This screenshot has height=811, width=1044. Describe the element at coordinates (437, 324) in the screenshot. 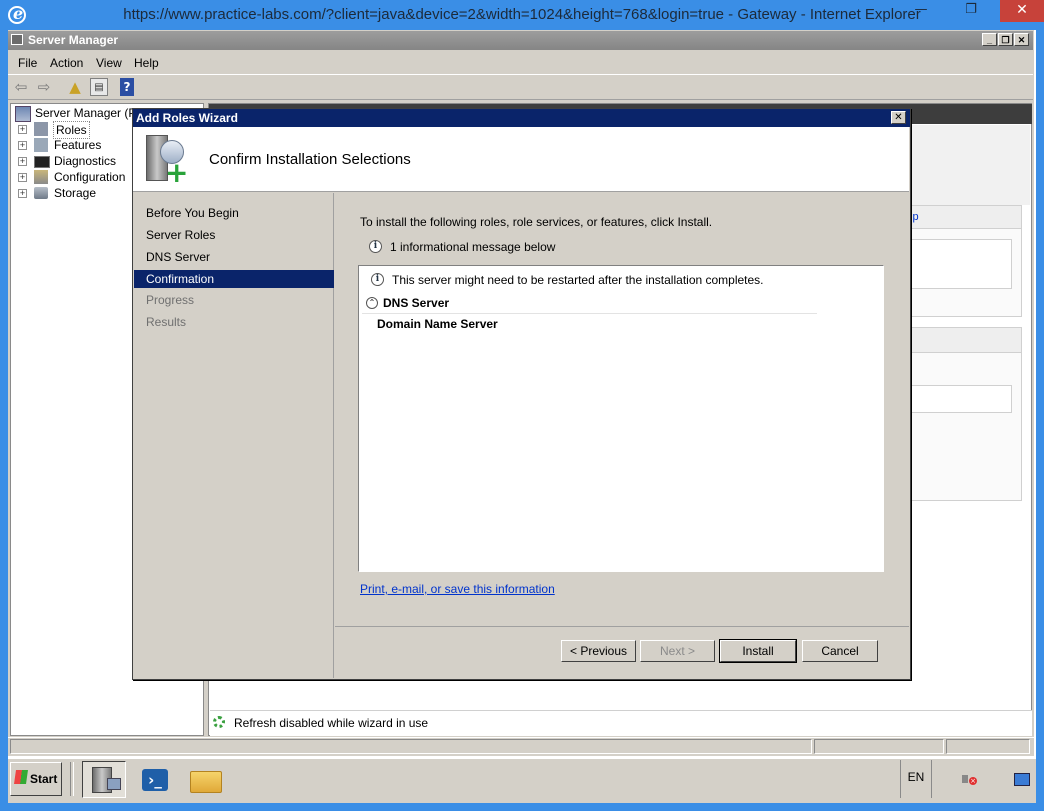

I see `section-item-dns: Domain Name Server` at that location.